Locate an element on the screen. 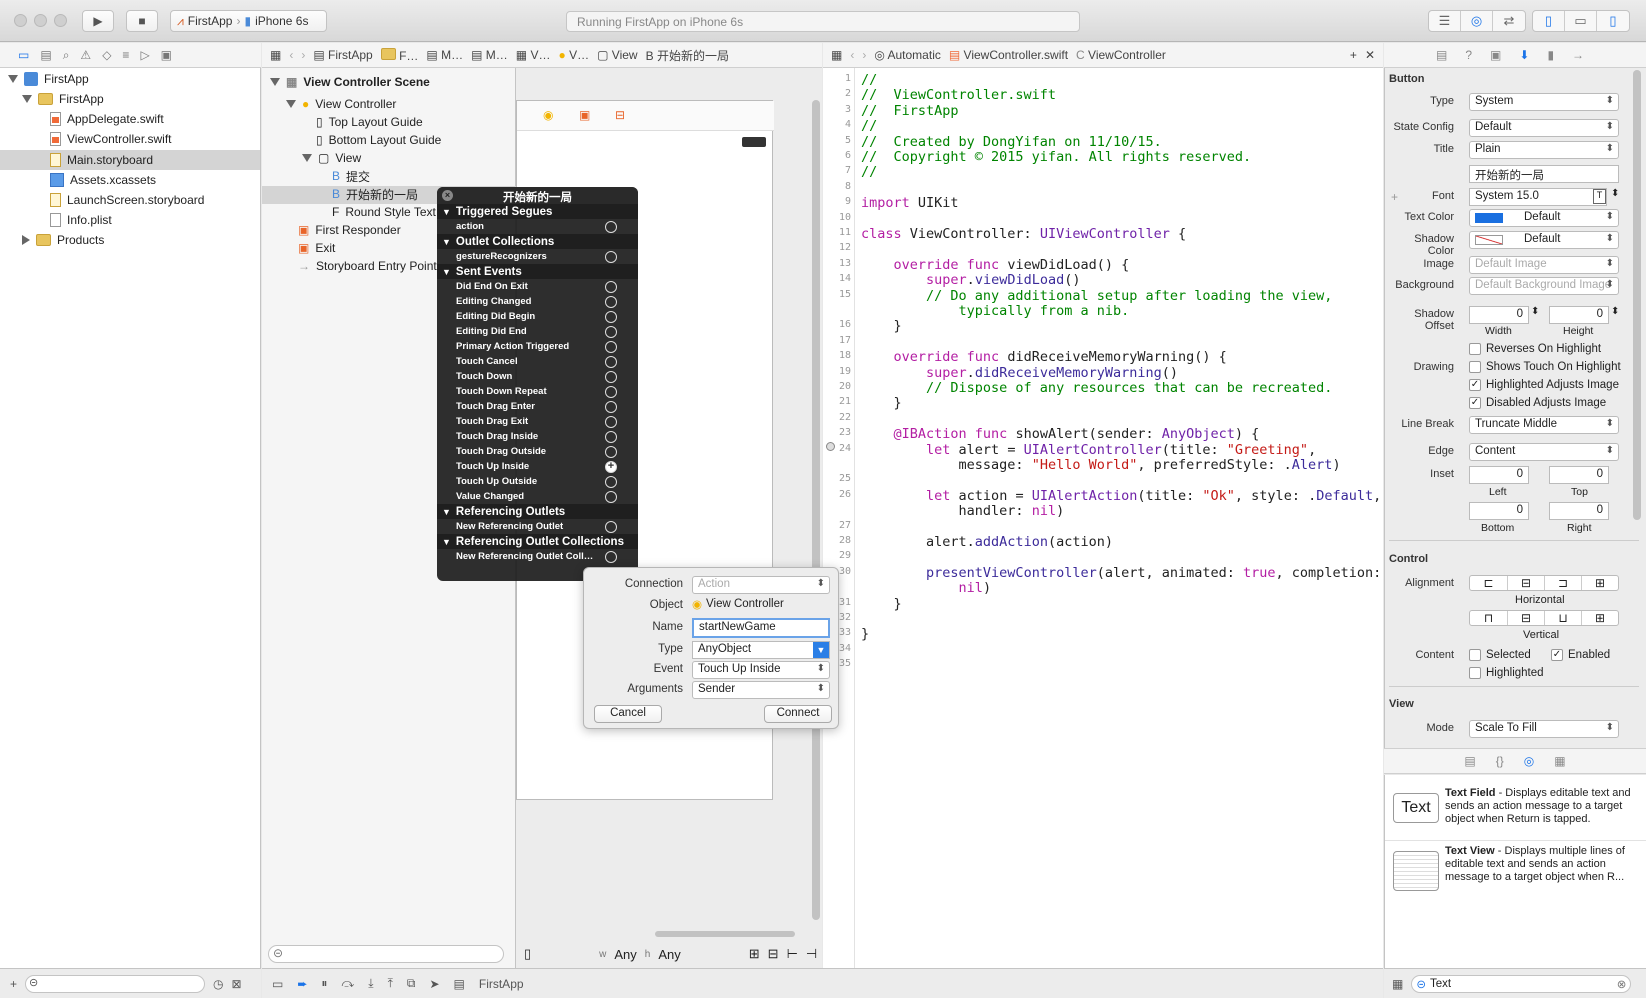 This screenshot has height=998, width=1646. cancel-button: Cancel is located at coordinates (628, 714).